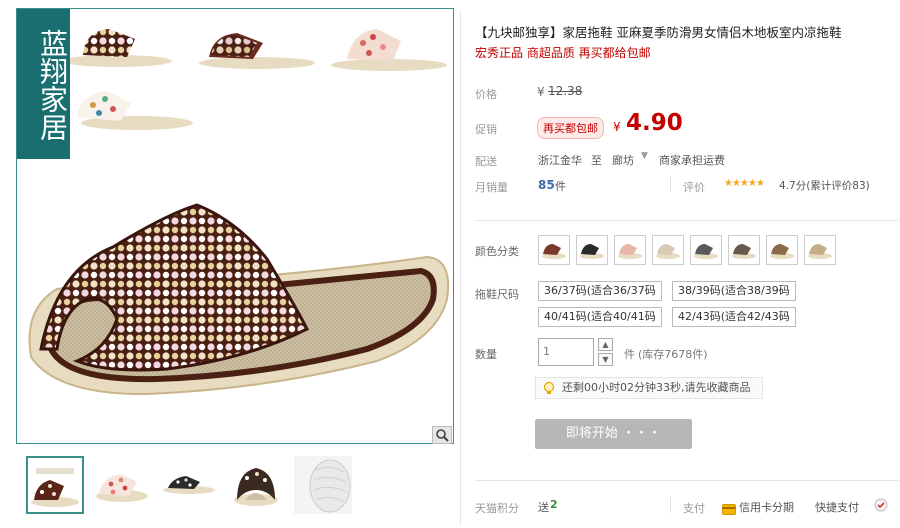 This screenshot has height=528, width=900. I want to click on credit-installment-link: 信用卡分期, so click(766, 507).